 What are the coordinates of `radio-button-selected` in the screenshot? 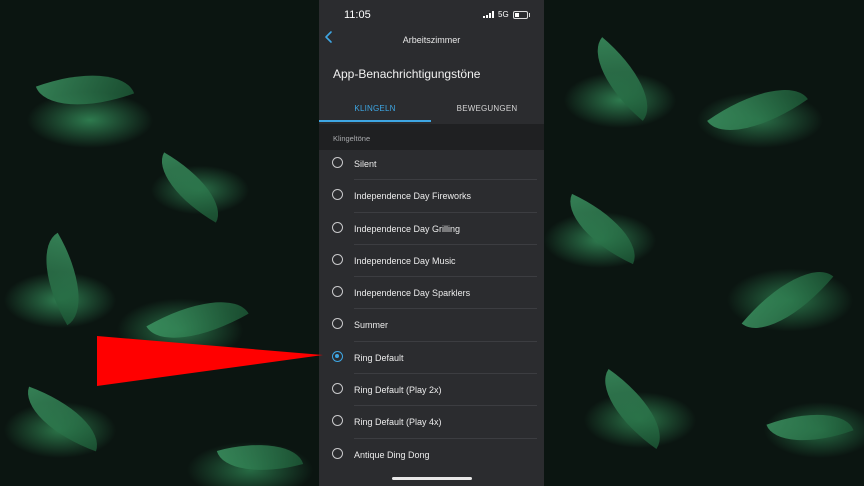 It's located at (337, 356).